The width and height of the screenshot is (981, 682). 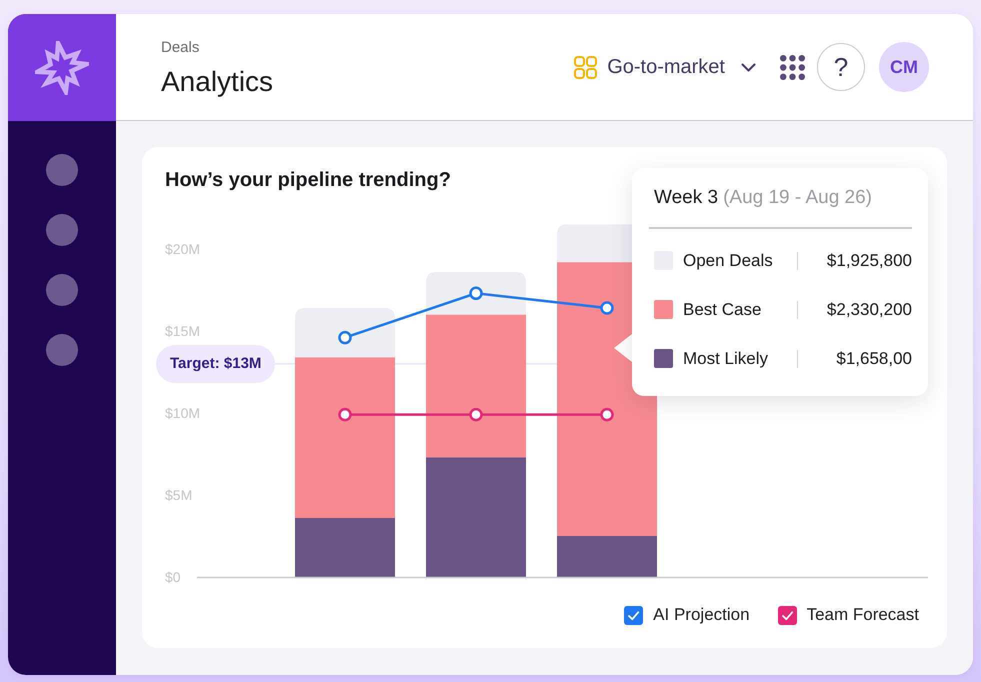 What do you see at coordinates (173, 577) in the screenshot?
I see `y-axis-label: $0` at bounding box center [173, 577].